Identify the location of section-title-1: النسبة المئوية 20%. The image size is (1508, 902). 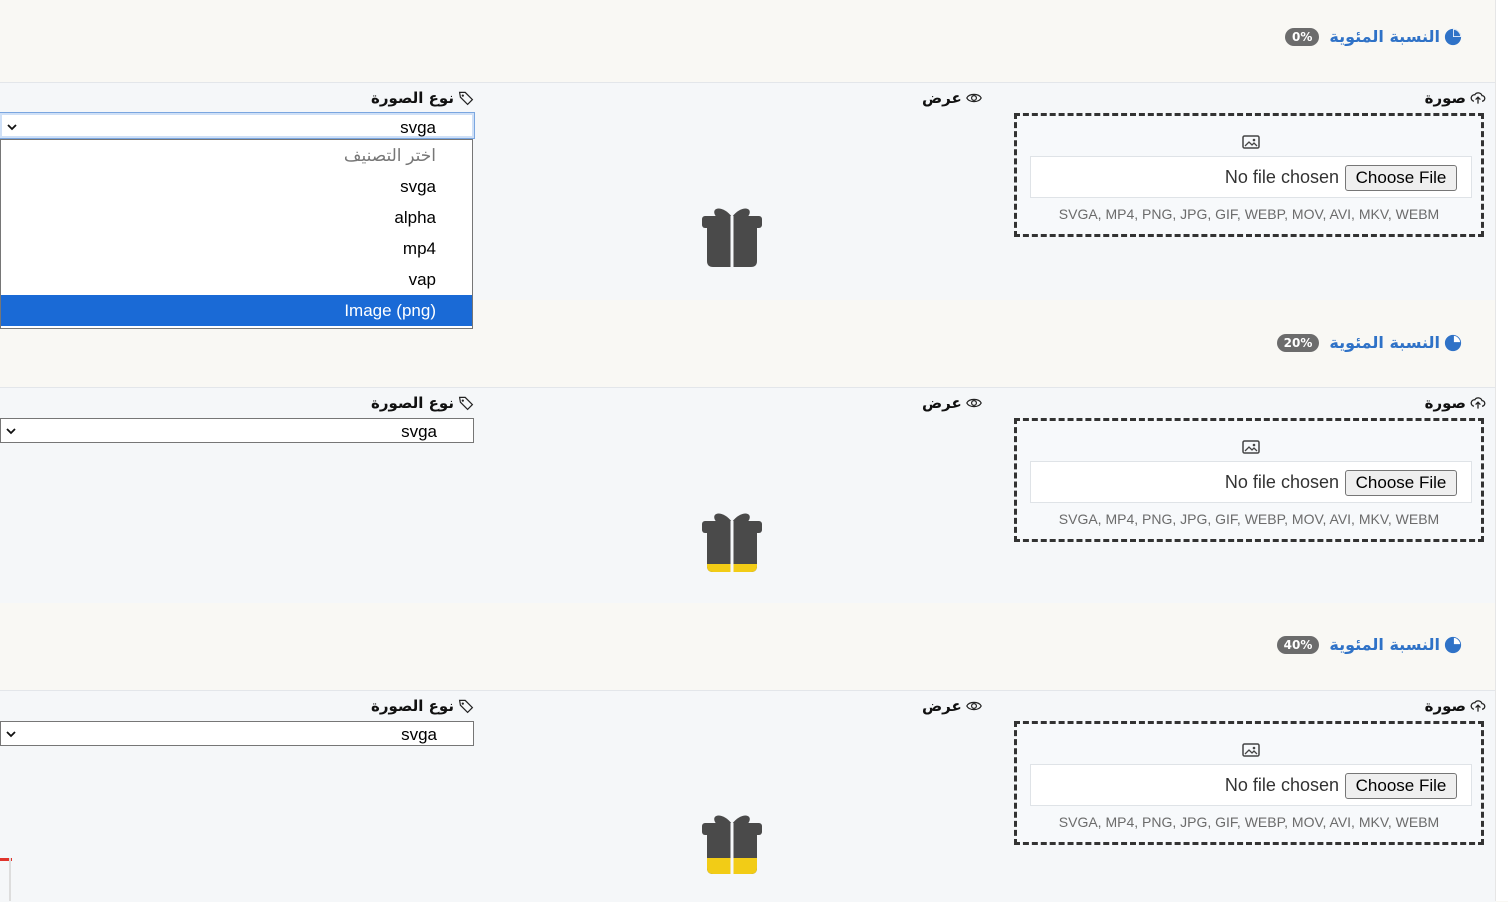
(1369, 342).